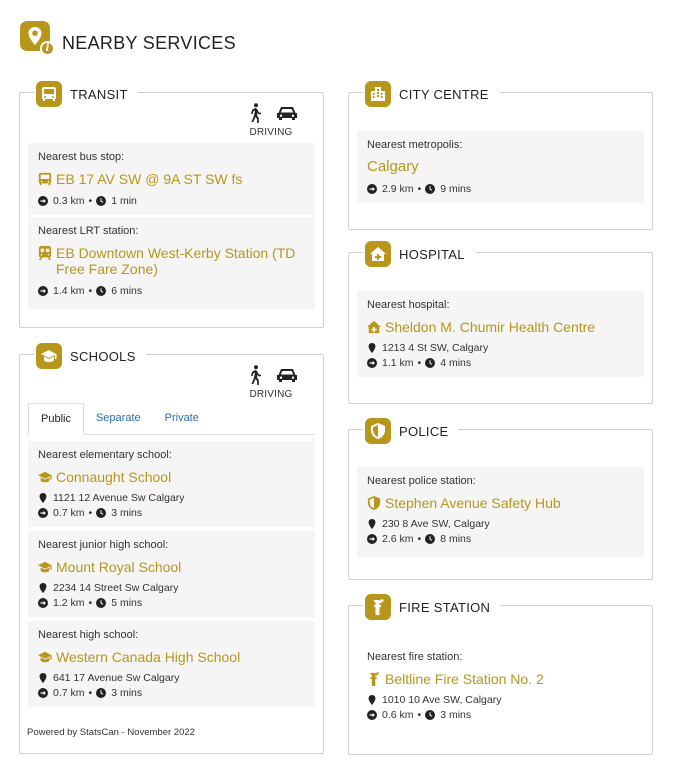 The image size is (675, 768). What do you see at coordinates (408, 305) in the screenshot?
I see `entry-label: Nearest hospital:` at bounding box center [408, 305].